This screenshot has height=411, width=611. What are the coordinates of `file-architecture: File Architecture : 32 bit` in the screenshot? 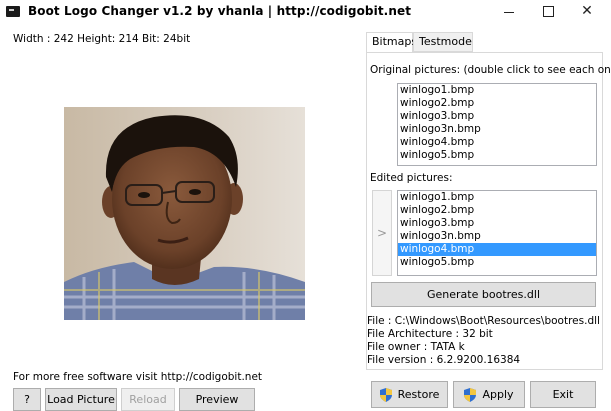 It's located at (430, 334).